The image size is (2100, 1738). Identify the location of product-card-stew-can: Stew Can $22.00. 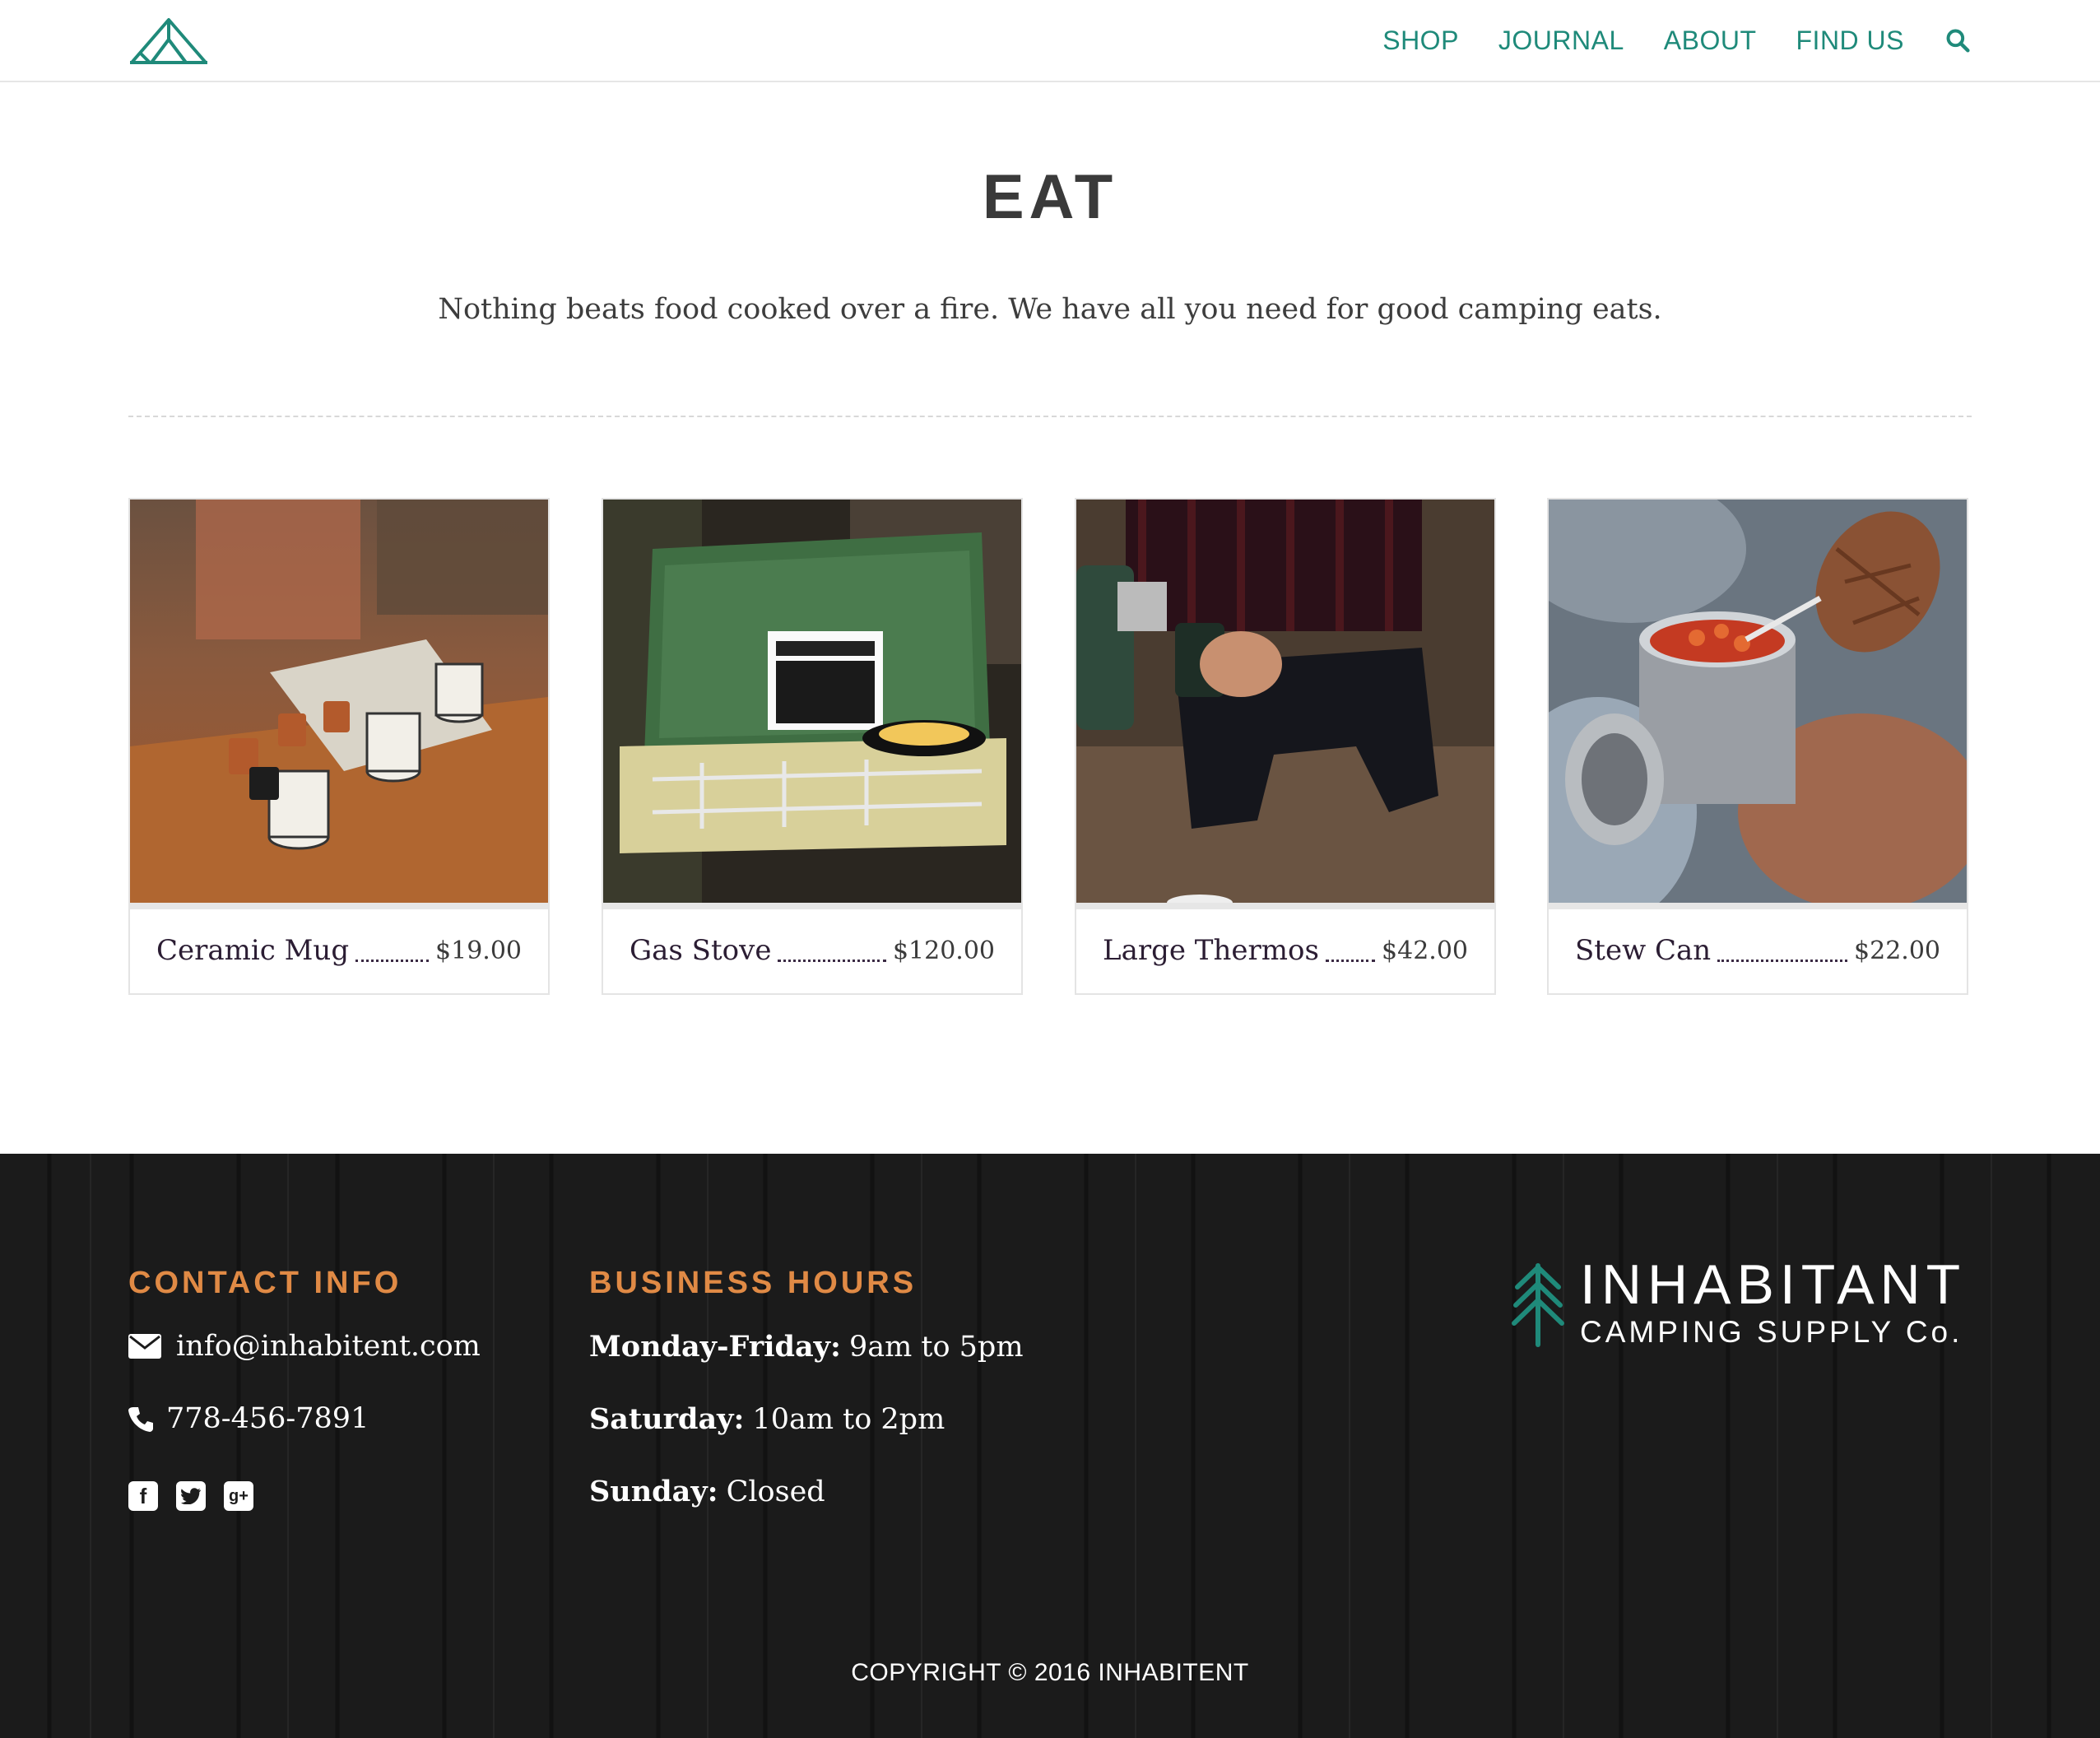
(1757, 746).